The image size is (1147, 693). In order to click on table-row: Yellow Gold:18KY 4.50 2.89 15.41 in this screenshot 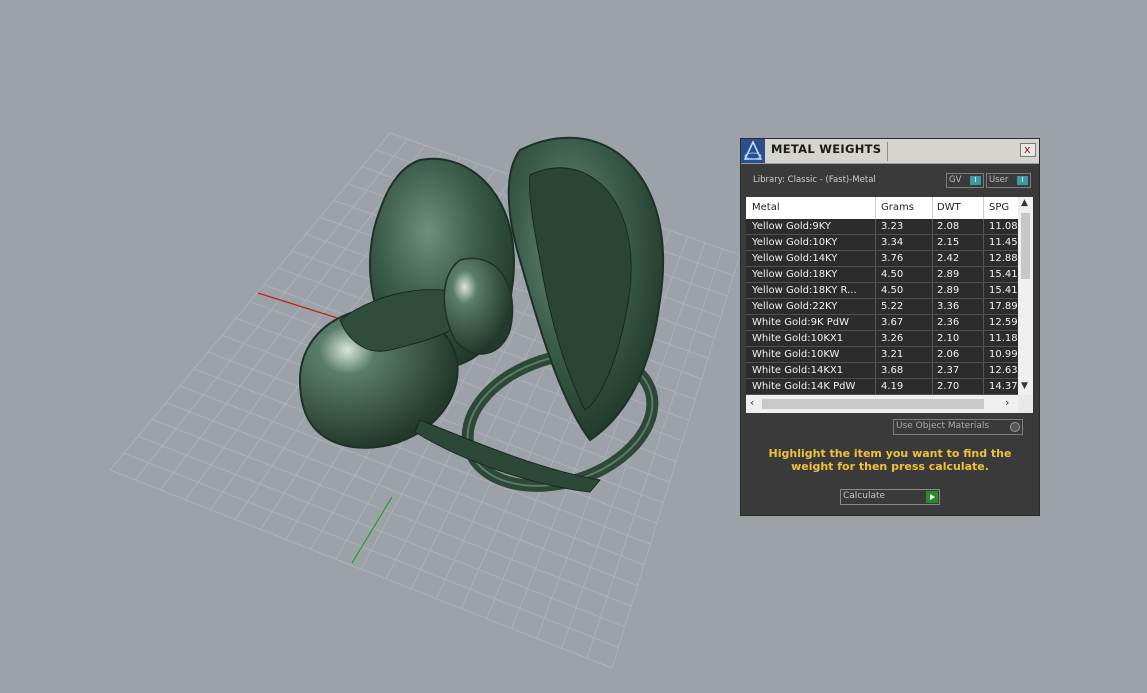, I will do `click(882, 275)`.